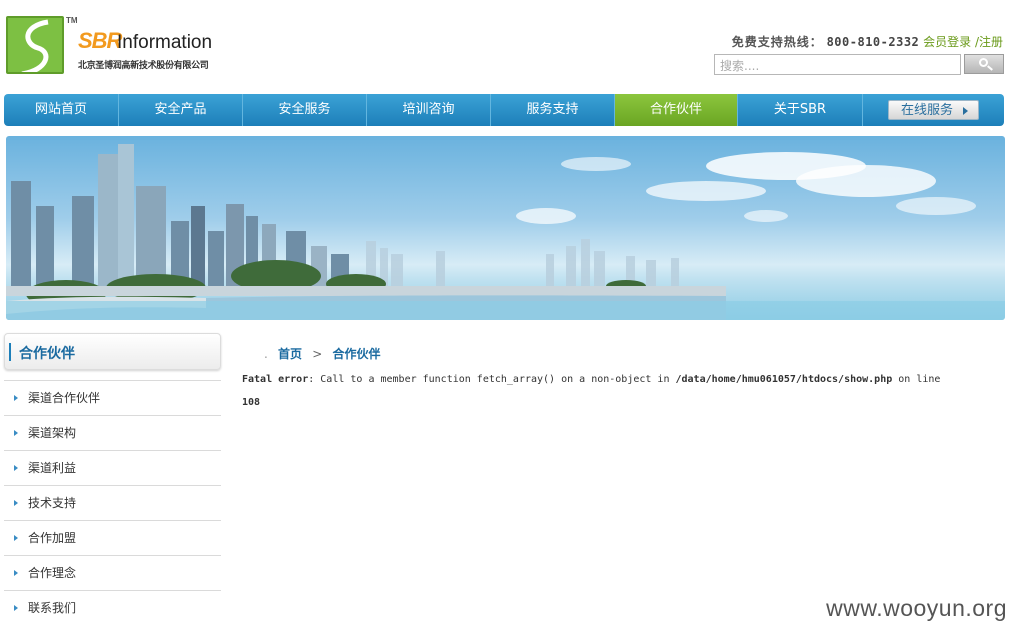 Image resolution: width=1017 pixels, height=640 pixels. Describe the element at coordinates (873, 42) in the screenshot. I see `hotline-number: 800-810-2332` at that location.